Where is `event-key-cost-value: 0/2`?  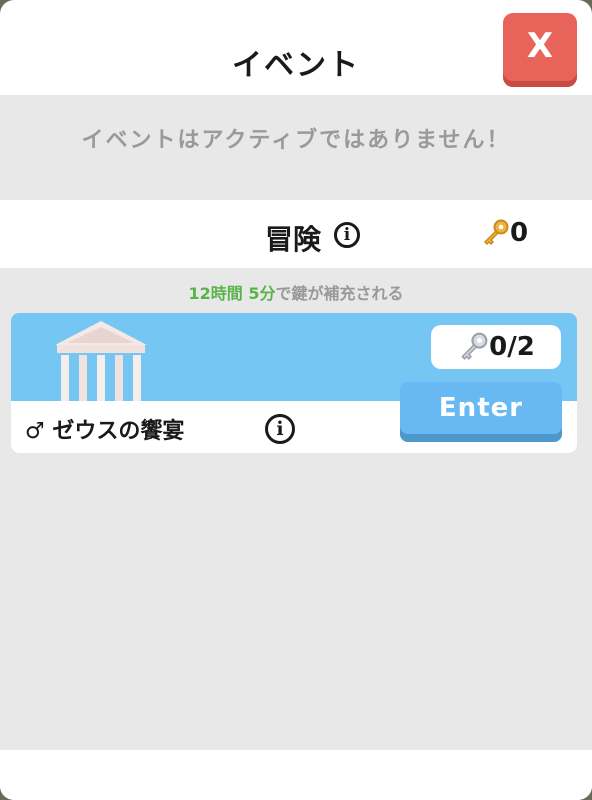 event-key-cost-value: 0/2 is located at coordinates (512, 347).